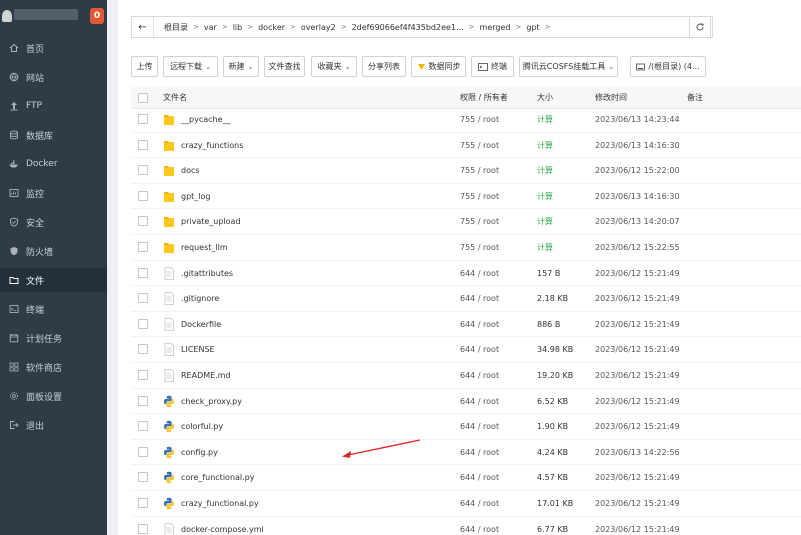 This screenshot has width=801, height=535. Describe the element at coordinates (97, 16) in the screenshot. I see `notification-badge: 0` at that location.